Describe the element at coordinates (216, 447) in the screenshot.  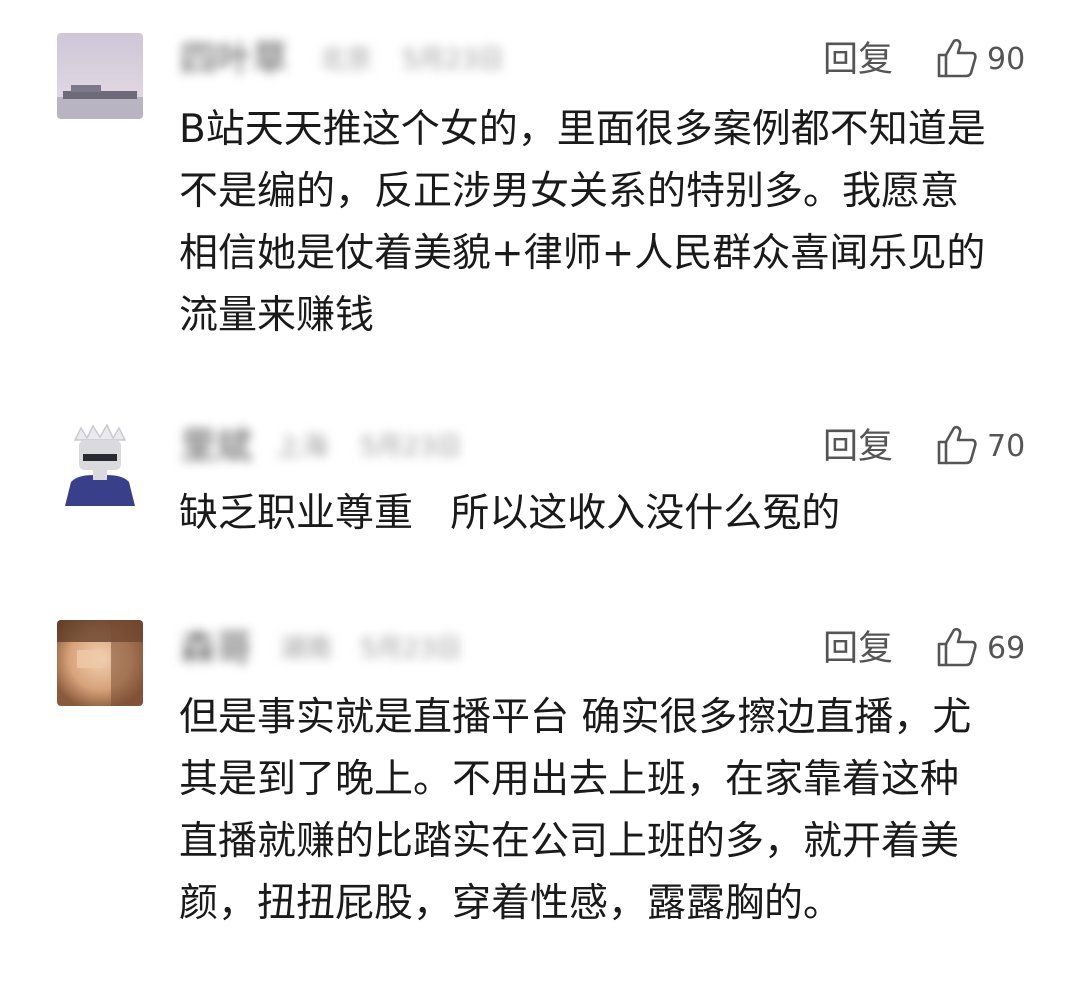
I see `author-name: 里斌` at that location.